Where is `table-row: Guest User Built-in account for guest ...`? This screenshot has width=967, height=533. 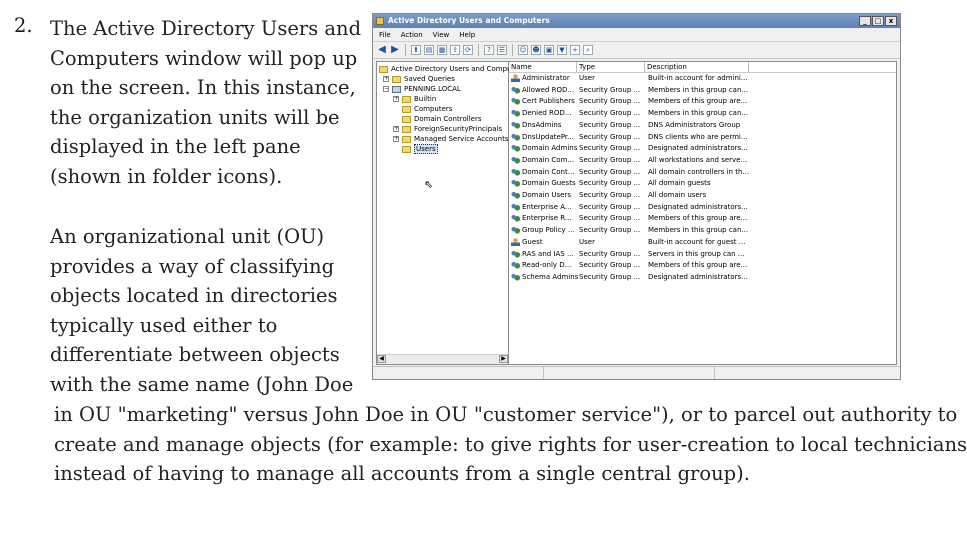 table-row: Guest User Built-in account for guest ... is located at coordinates (702, 242).